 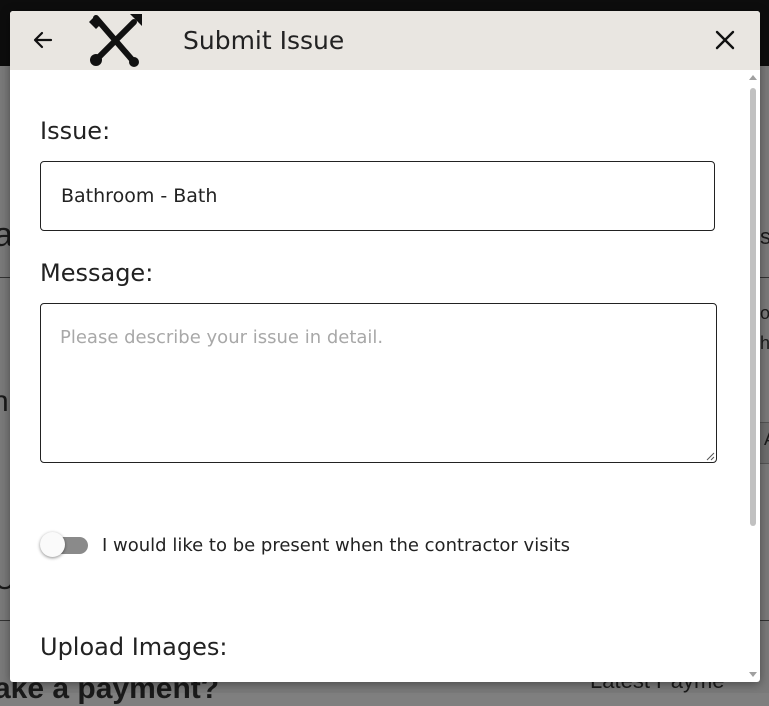 I want to click on back-button, so click(x=43, y=40).